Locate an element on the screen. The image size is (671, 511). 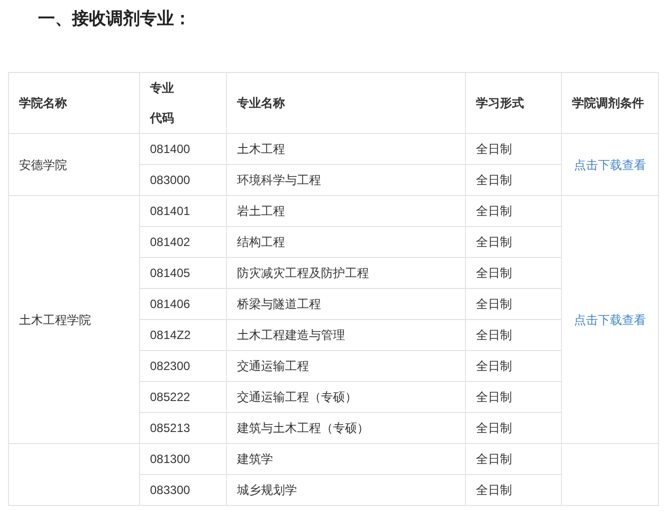
college-name: 土木工程学院 is located at coordinates (55, 319).